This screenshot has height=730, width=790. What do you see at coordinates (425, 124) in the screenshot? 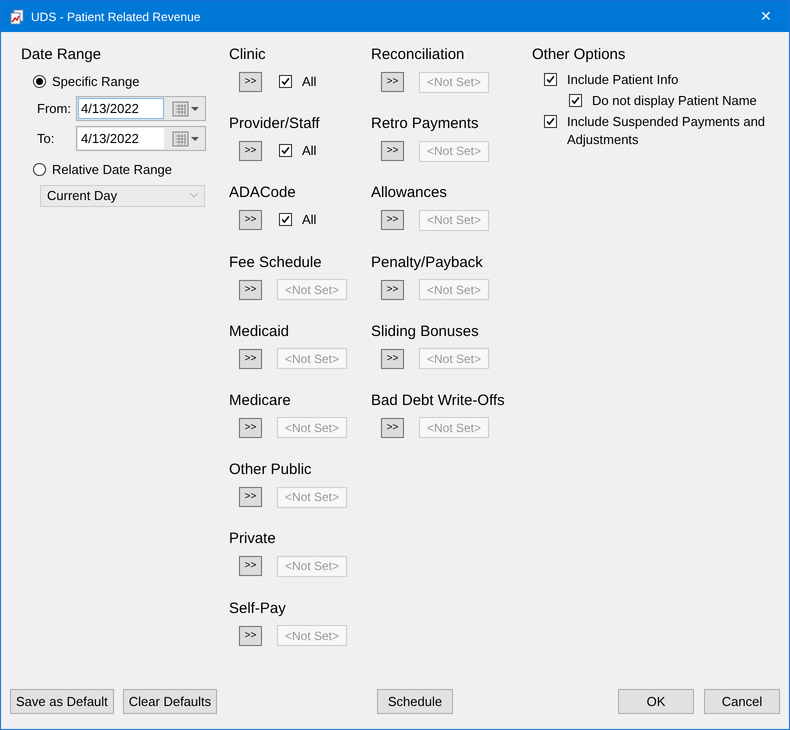
I see `filter-label: Retro Payments` at bounding box center [425, 124].